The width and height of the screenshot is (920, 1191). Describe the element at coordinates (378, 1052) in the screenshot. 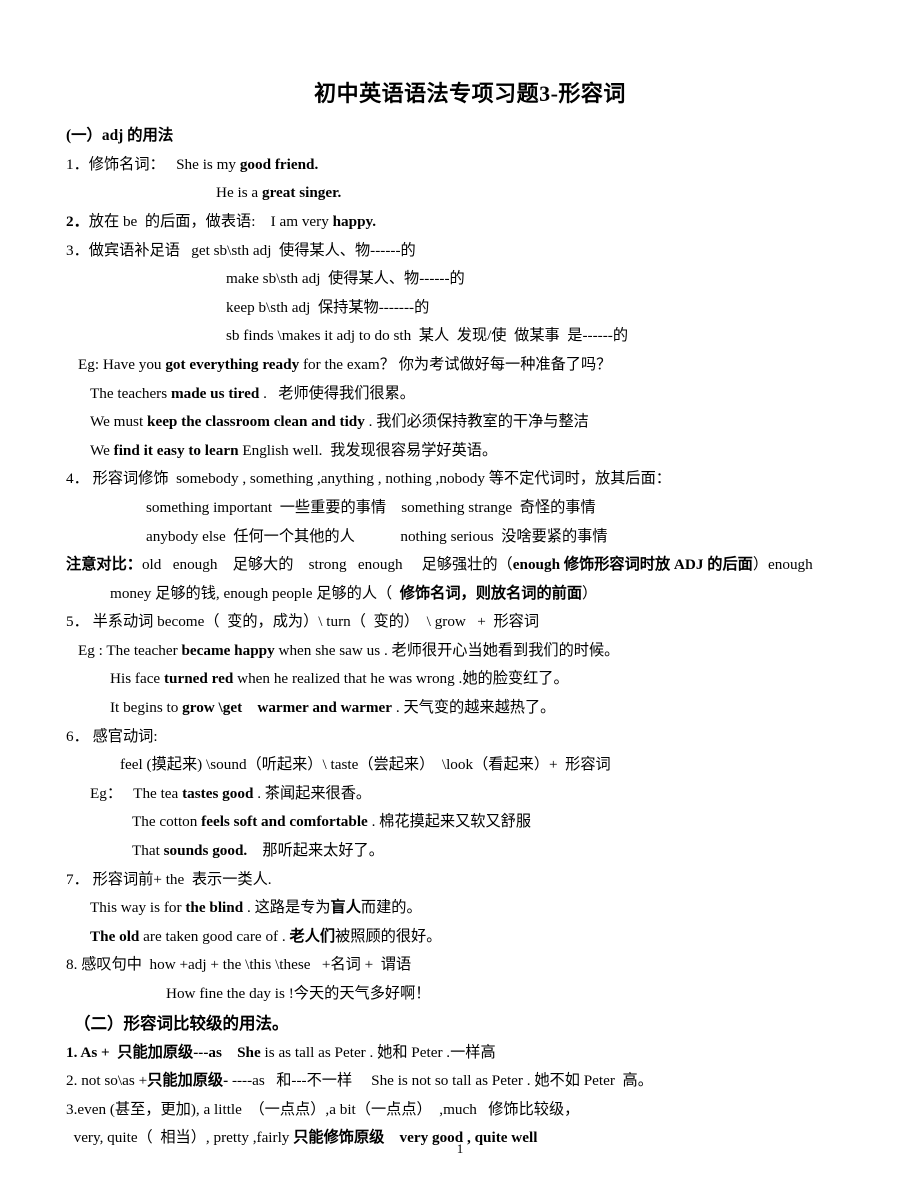

I see `line-1-rest: is as tall as Peter . 她和 Peter .一样高` at that location.